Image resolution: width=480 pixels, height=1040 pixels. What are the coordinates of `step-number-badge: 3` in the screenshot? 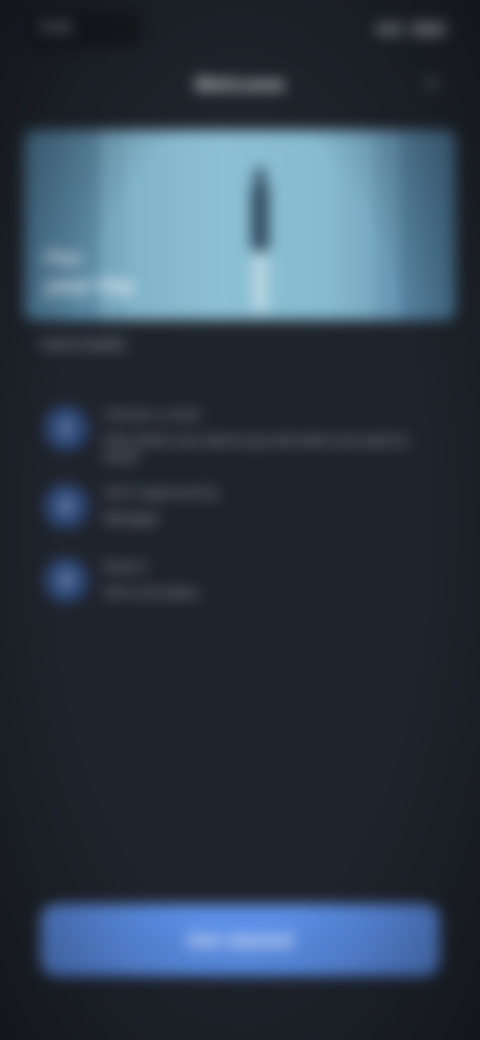 It's located at (66, 580).